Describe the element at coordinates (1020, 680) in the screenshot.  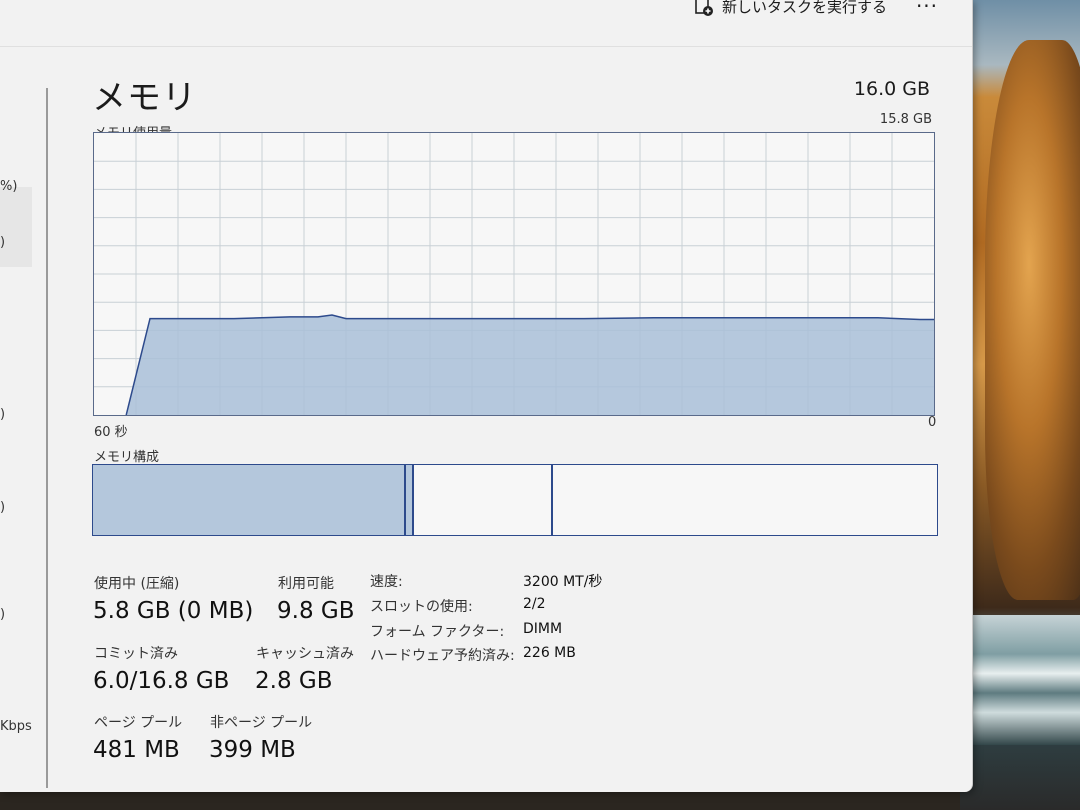
I see `wallpaper-sea` at that location.